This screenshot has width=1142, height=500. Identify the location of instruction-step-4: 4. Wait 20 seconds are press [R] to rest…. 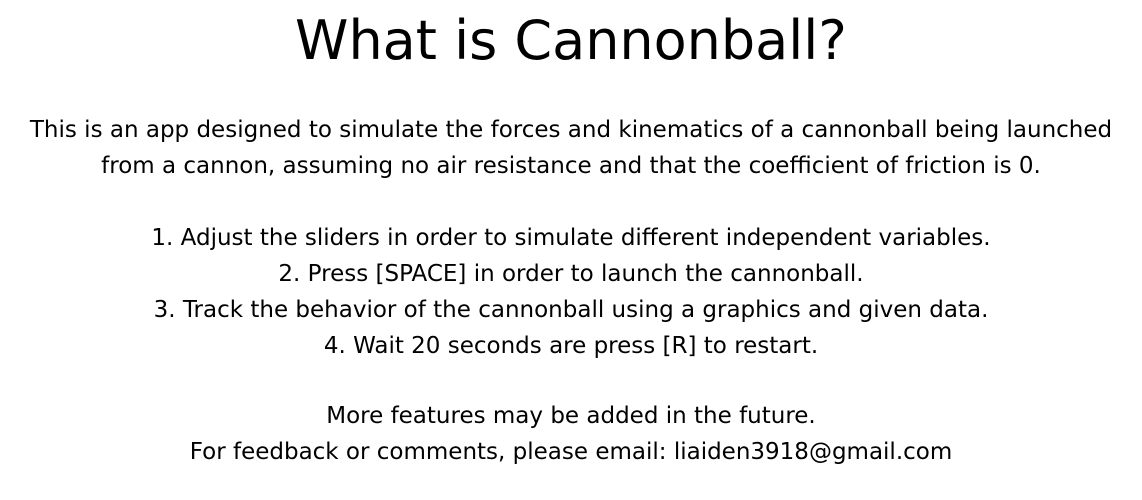
(571, 346).